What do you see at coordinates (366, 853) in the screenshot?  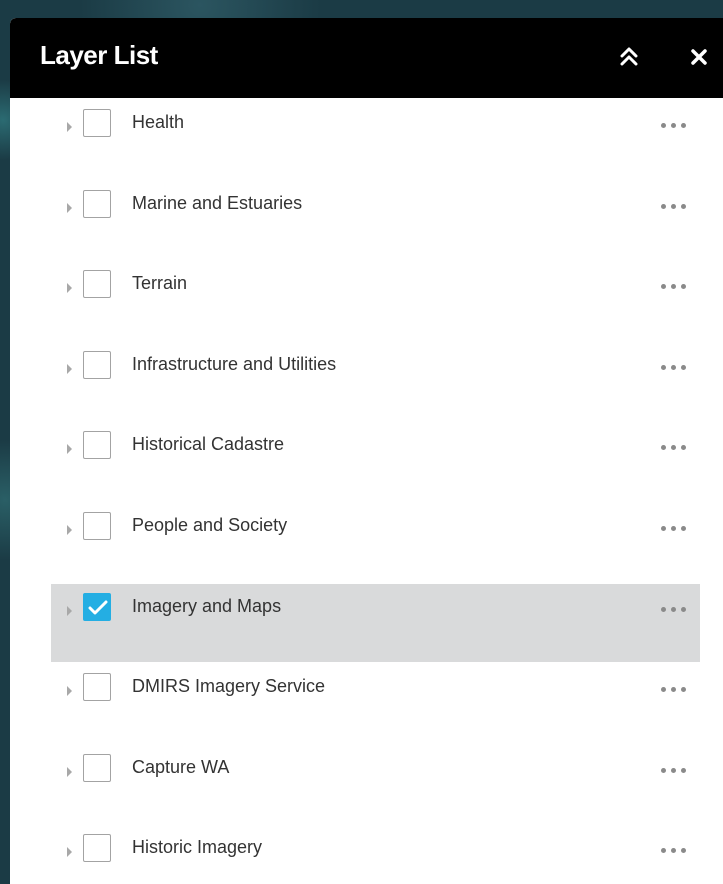 I see `layer-row: Historic Imagery` at bounding box center [366, 853].